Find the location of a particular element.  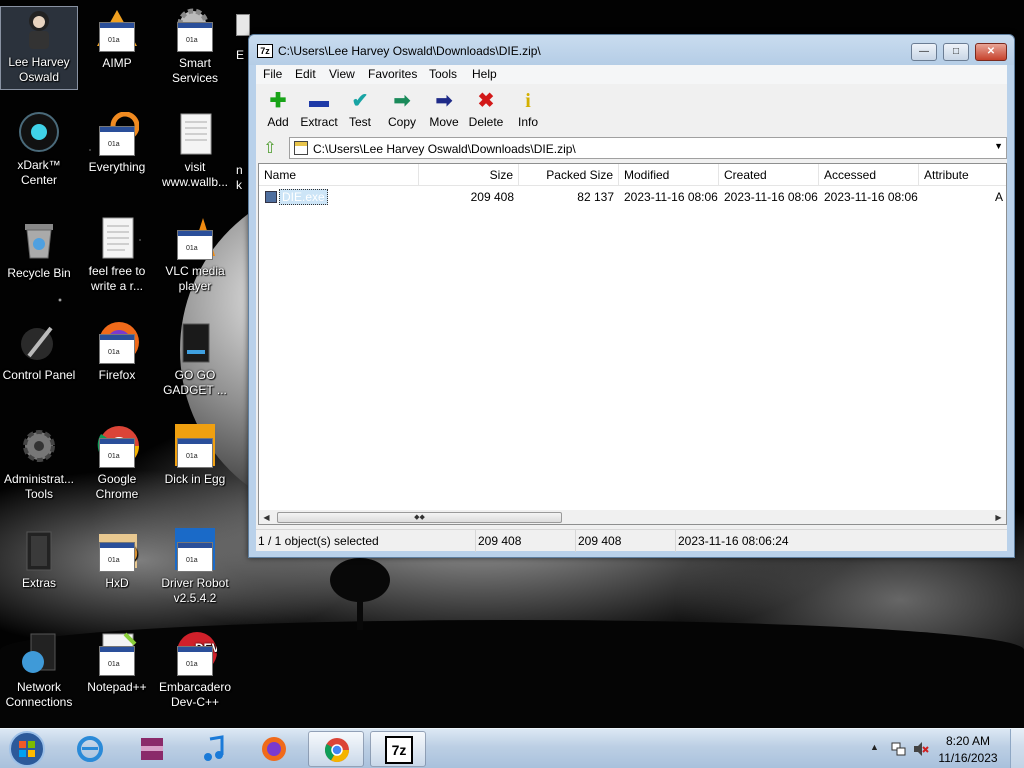

desktop-icon-label: VLC media player is located at coordinates (195, 278).